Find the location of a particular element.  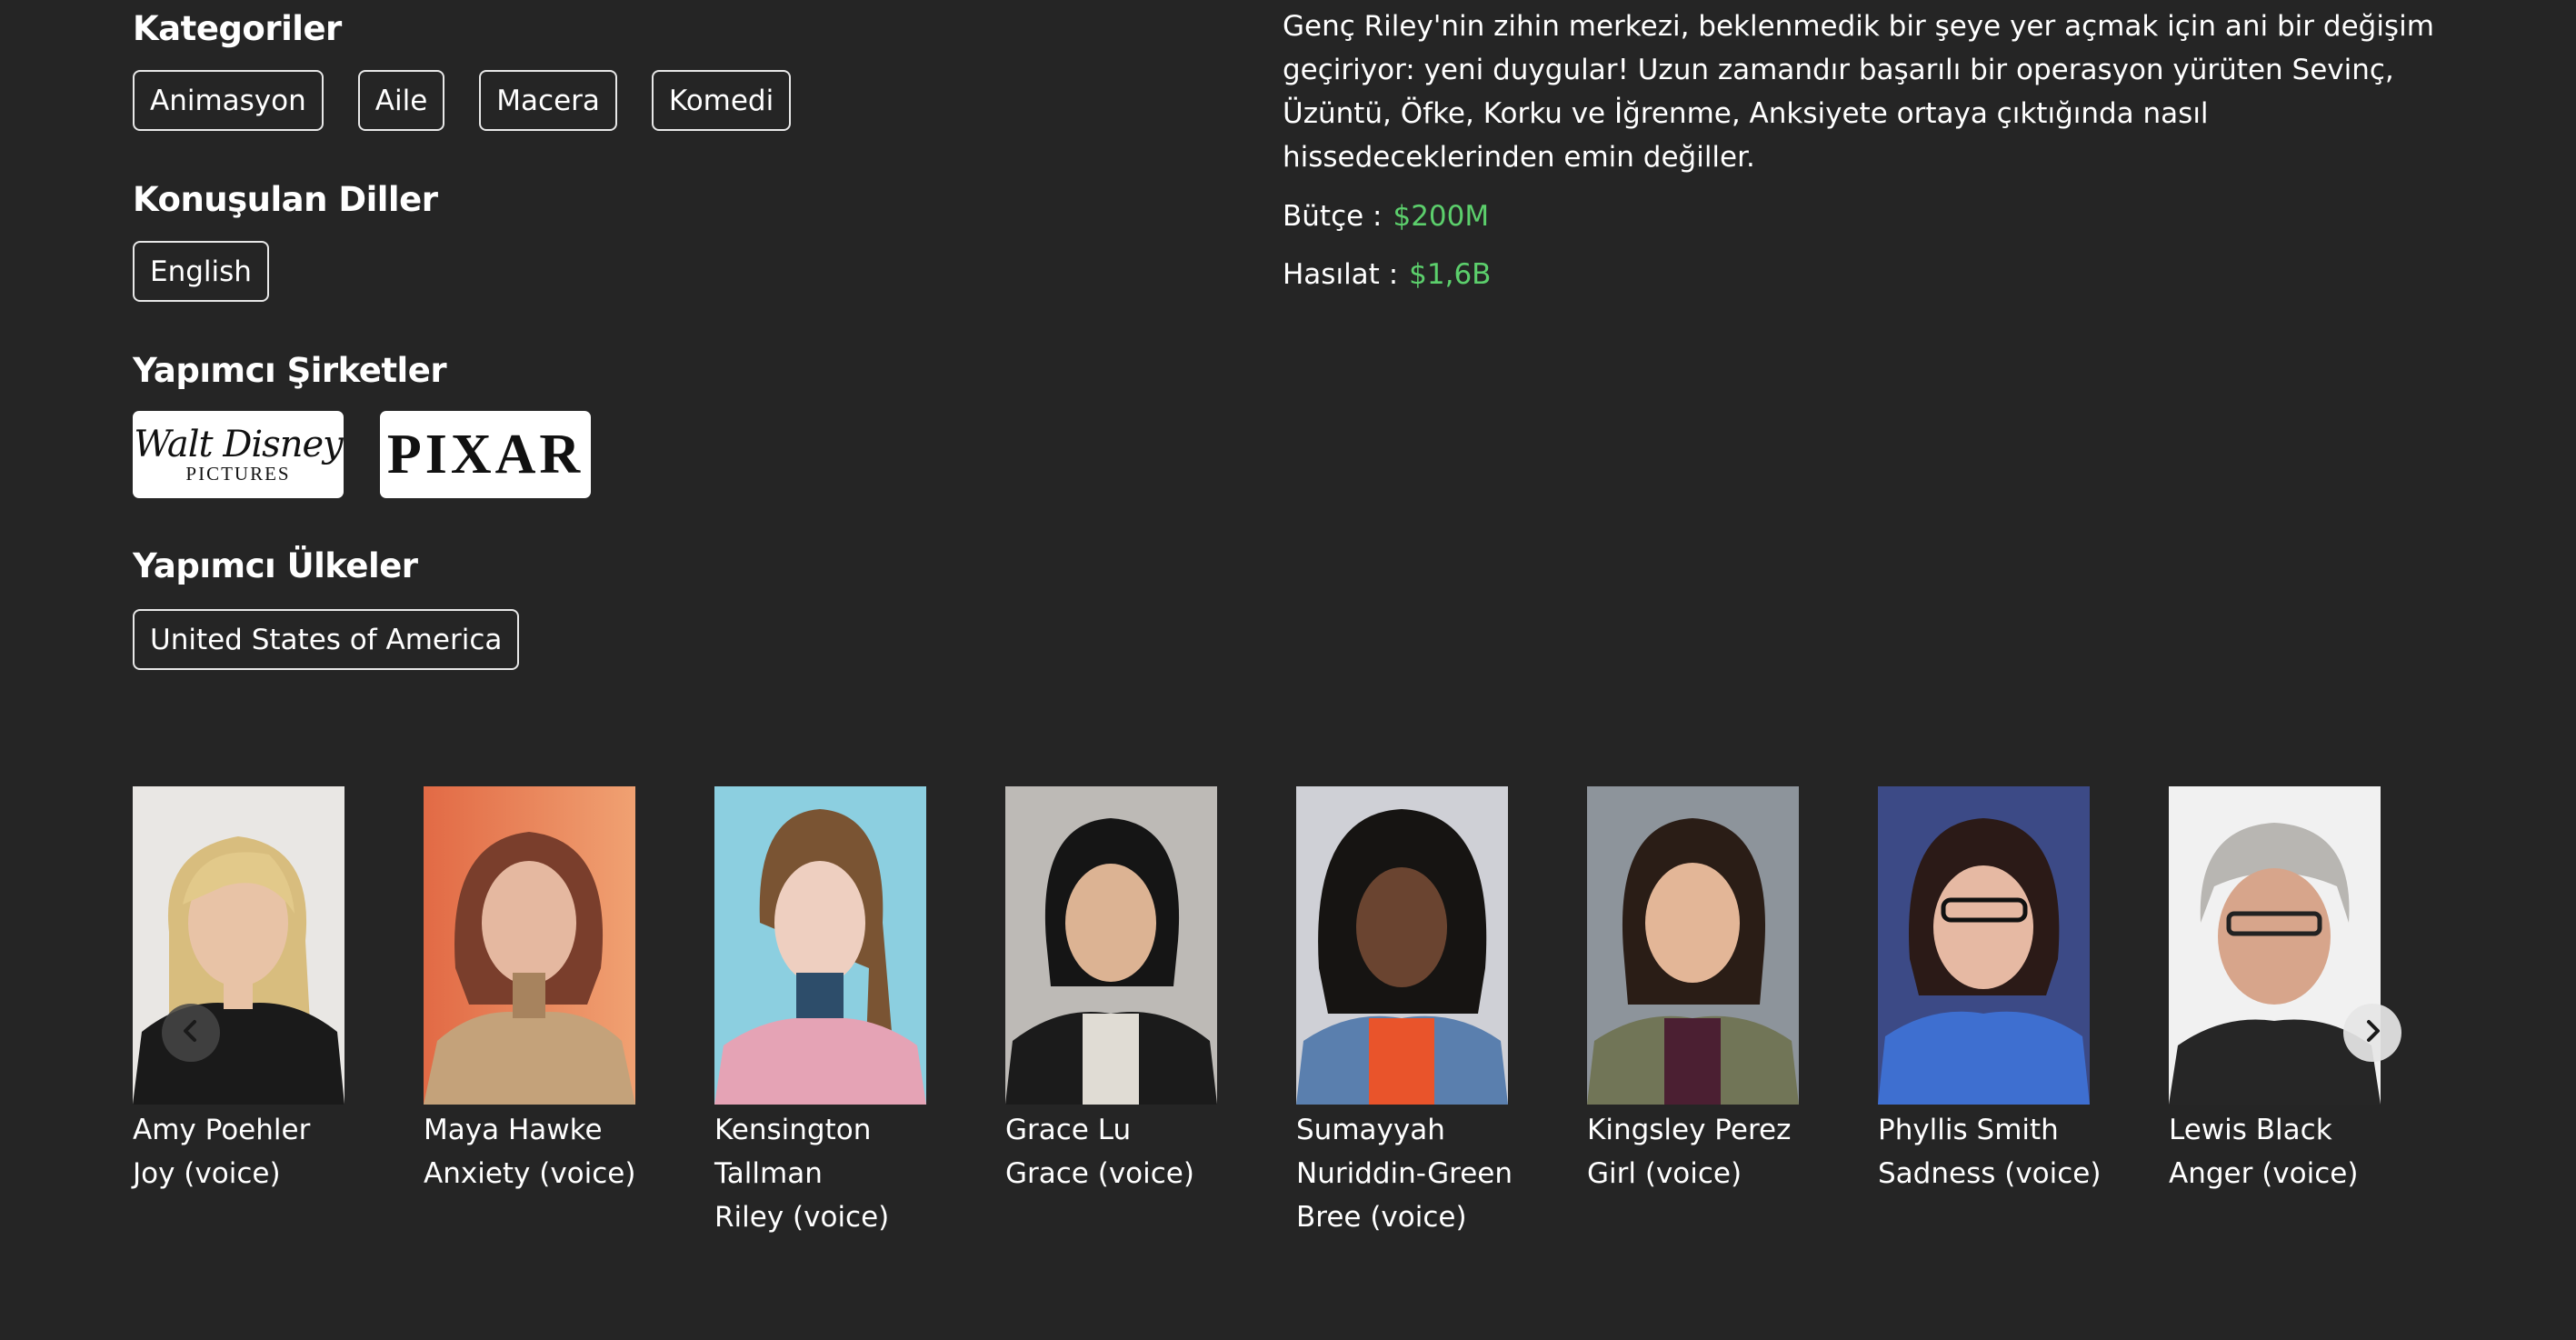

chevron-right-icon is located at coordinates (2372, 1033).